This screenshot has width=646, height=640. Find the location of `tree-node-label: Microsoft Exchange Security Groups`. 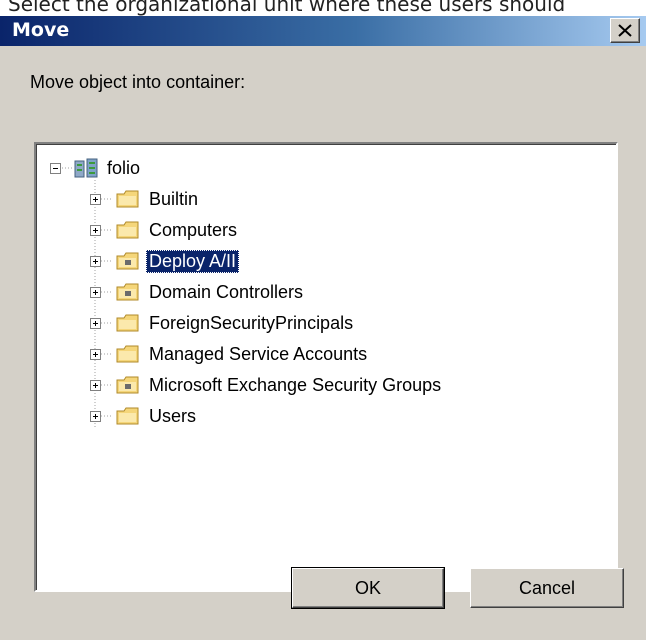

tree-node-label: Microsoft Exchange Security Groups is located at coordinates (295, 384).